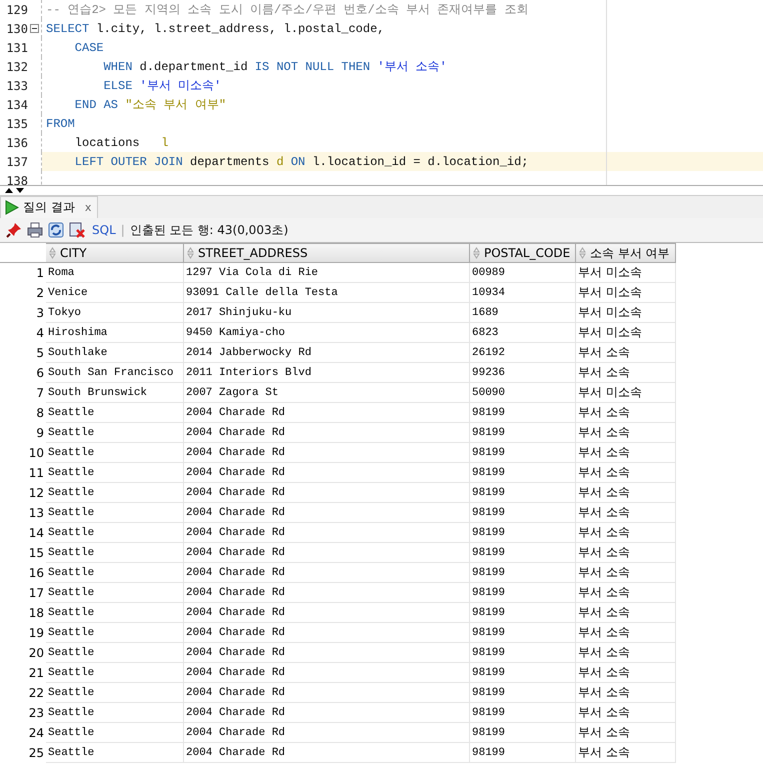  What do you see at coordinates (327, 373) in the screenshot?
I see `table-cell: 2011 Interiors Blvd` at bounding box center [327, 373].